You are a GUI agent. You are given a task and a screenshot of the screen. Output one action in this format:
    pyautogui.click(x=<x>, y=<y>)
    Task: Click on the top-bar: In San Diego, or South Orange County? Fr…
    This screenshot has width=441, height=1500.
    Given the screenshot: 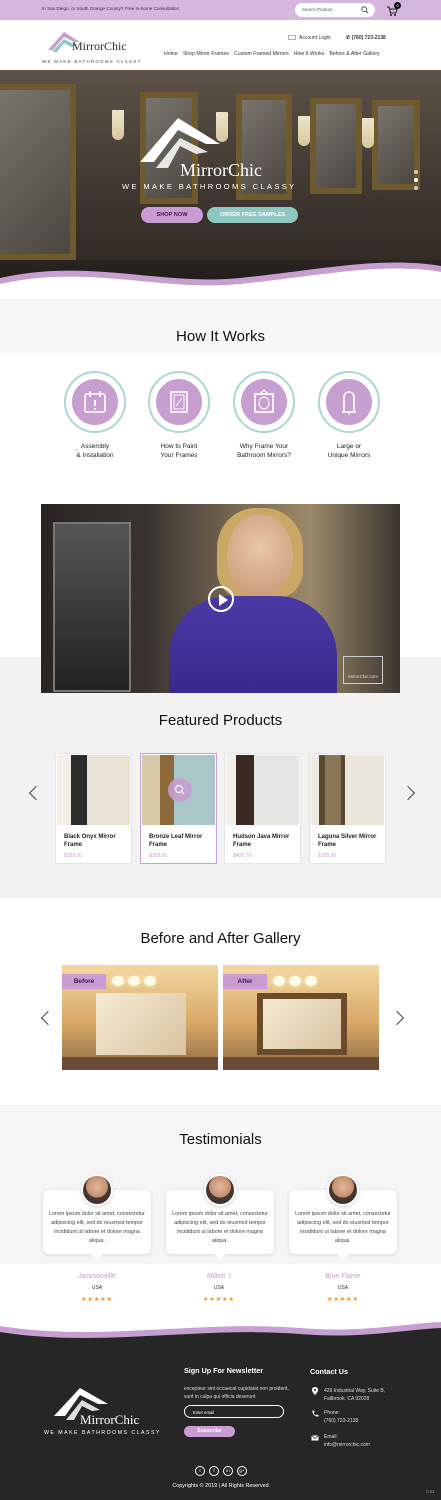 What is the action you would take?
    pyautogui.click(x=220, y=10)
    